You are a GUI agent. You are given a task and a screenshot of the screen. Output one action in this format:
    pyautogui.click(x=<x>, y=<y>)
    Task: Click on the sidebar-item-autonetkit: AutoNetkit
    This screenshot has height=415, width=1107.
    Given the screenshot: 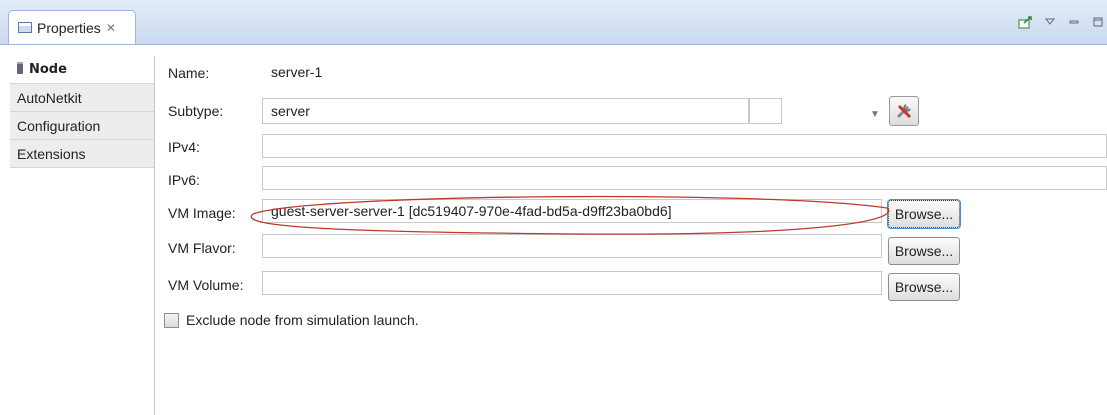 What is the action you would take?
    pyautogui.click(x=82, y=98)
    